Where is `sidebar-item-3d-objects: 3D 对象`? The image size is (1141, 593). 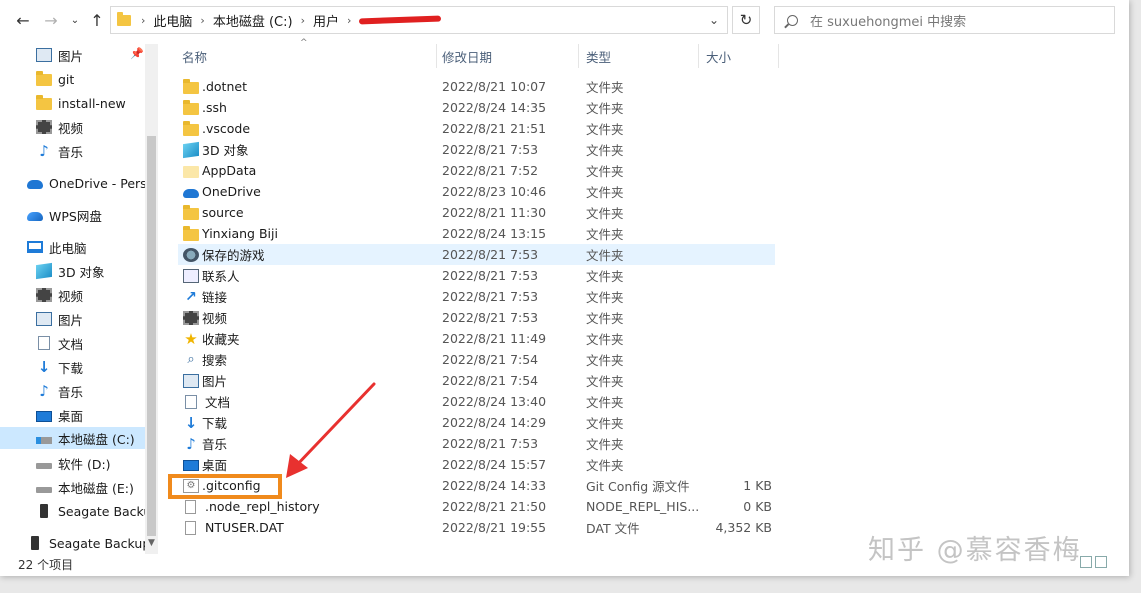 sidebar-item-3d-objects: 3D 对象 is located at coordinates (72, 271).